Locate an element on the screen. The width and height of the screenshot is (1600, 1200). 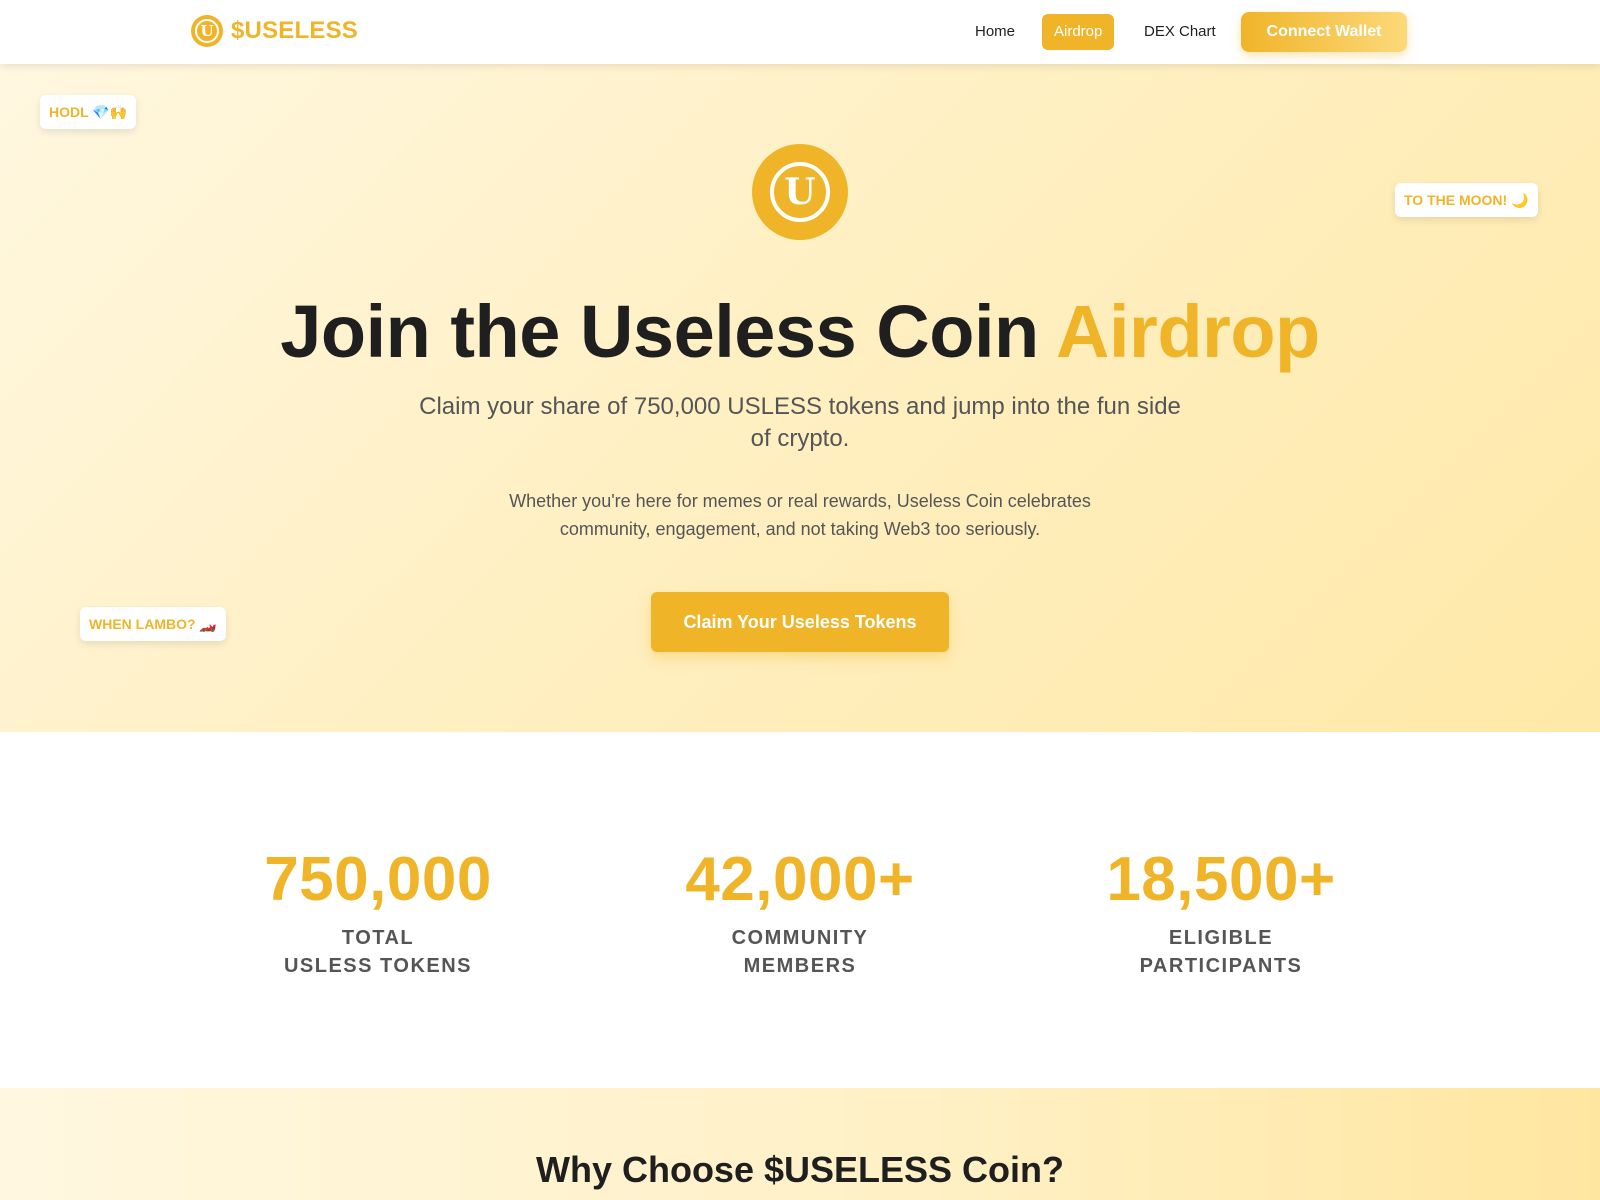
stat-label: ELIGIBLE PARTICIPANTS is located at coordinates (1221, 952).